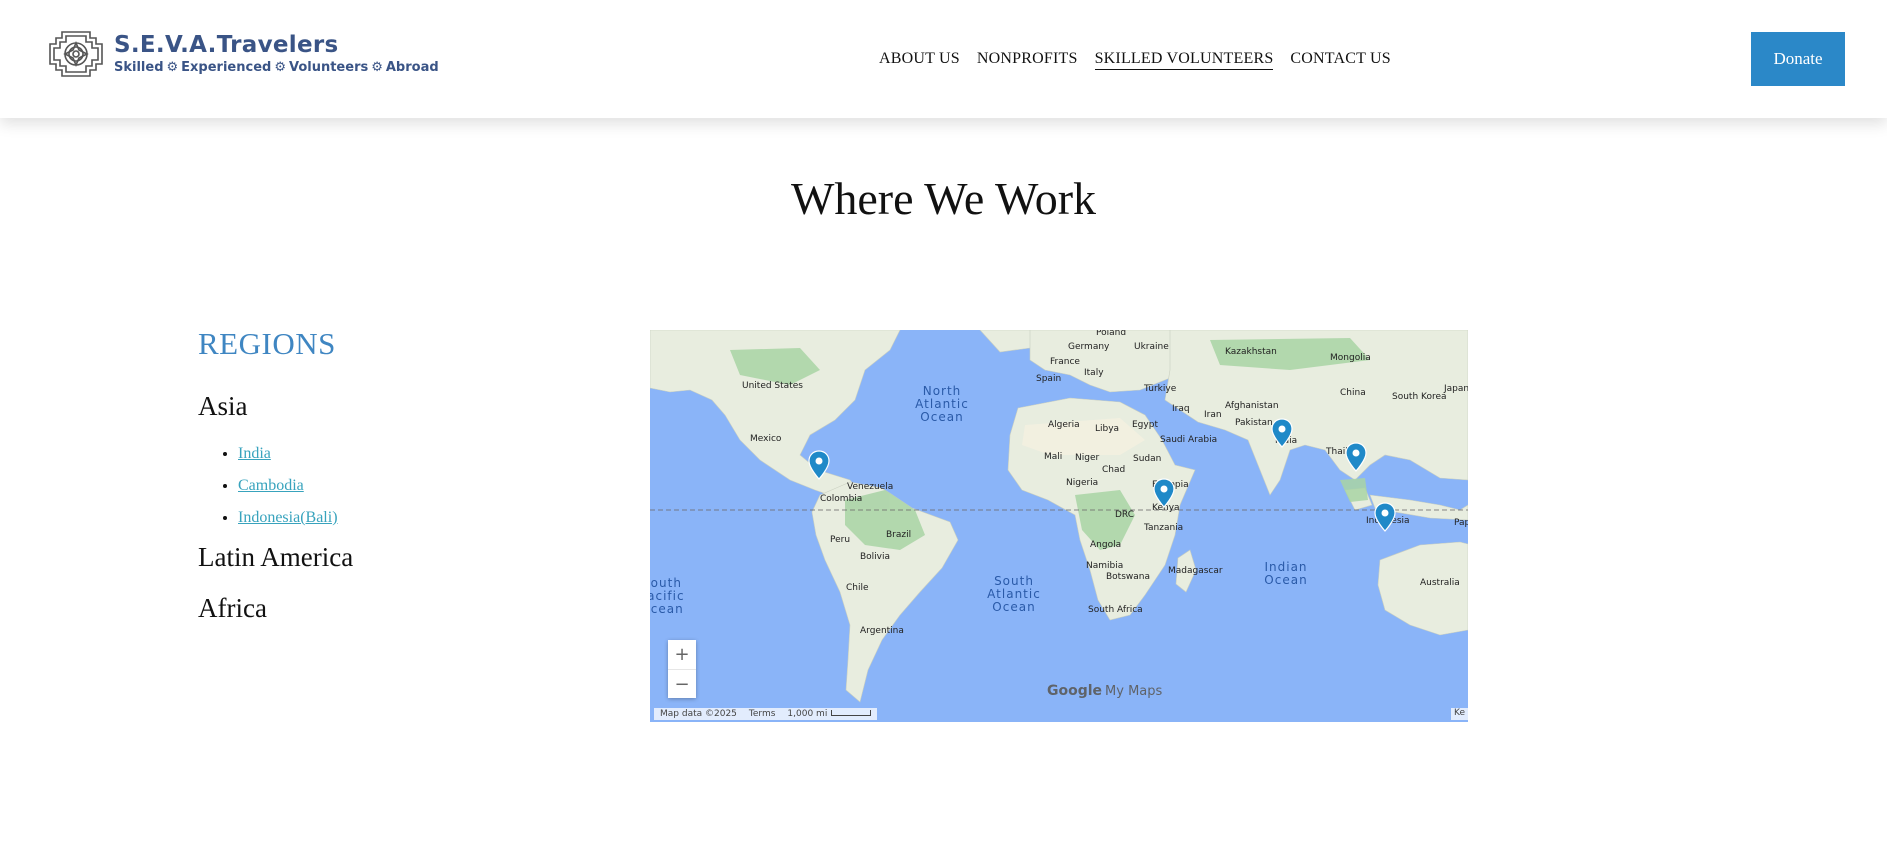  I want to click on list-item: Indonesia(Bali), so click(408, 518).